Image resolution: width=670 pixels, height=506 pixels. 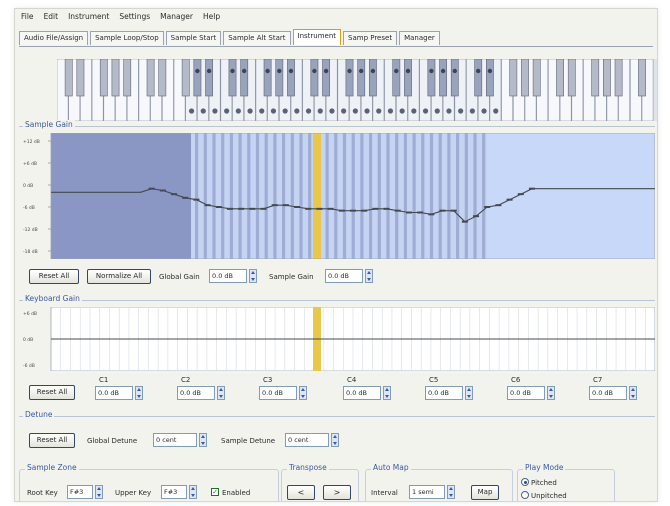 What do you see at coordinates (221, 393) in the screenshot?
I see `octave-gain-spinner-c2` at bounding box center [221, 393].